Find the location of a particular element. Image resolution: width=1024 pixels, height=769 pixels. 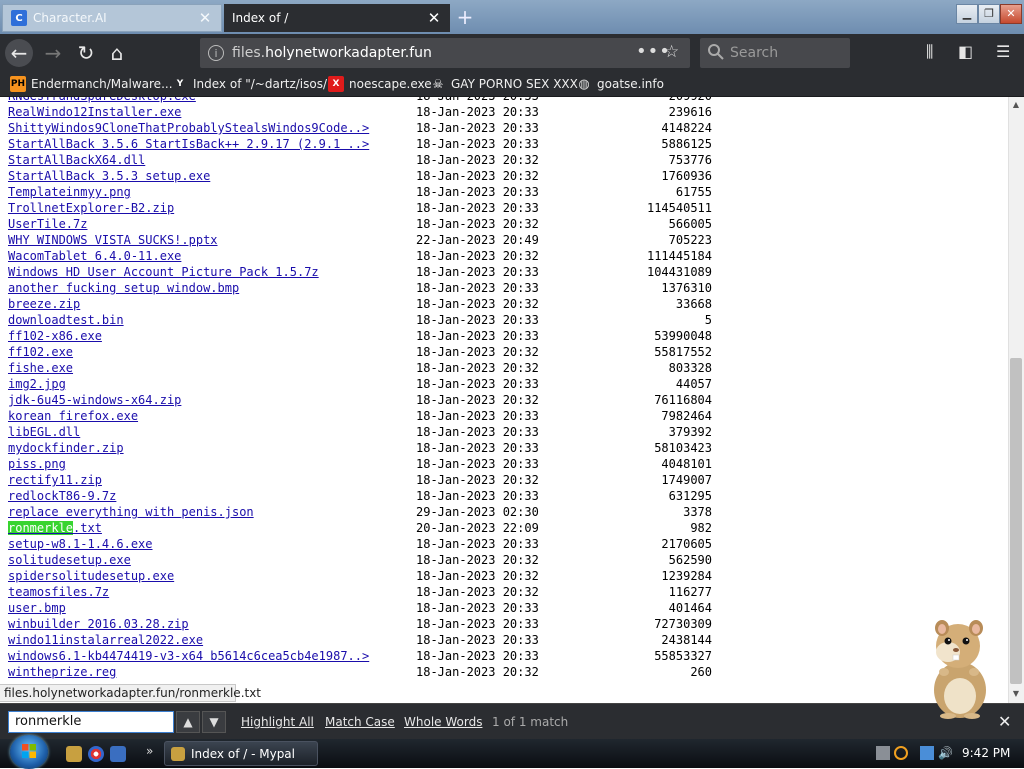

file-link: spidersolitudesetup.exe is located at coordinates (91, 576).